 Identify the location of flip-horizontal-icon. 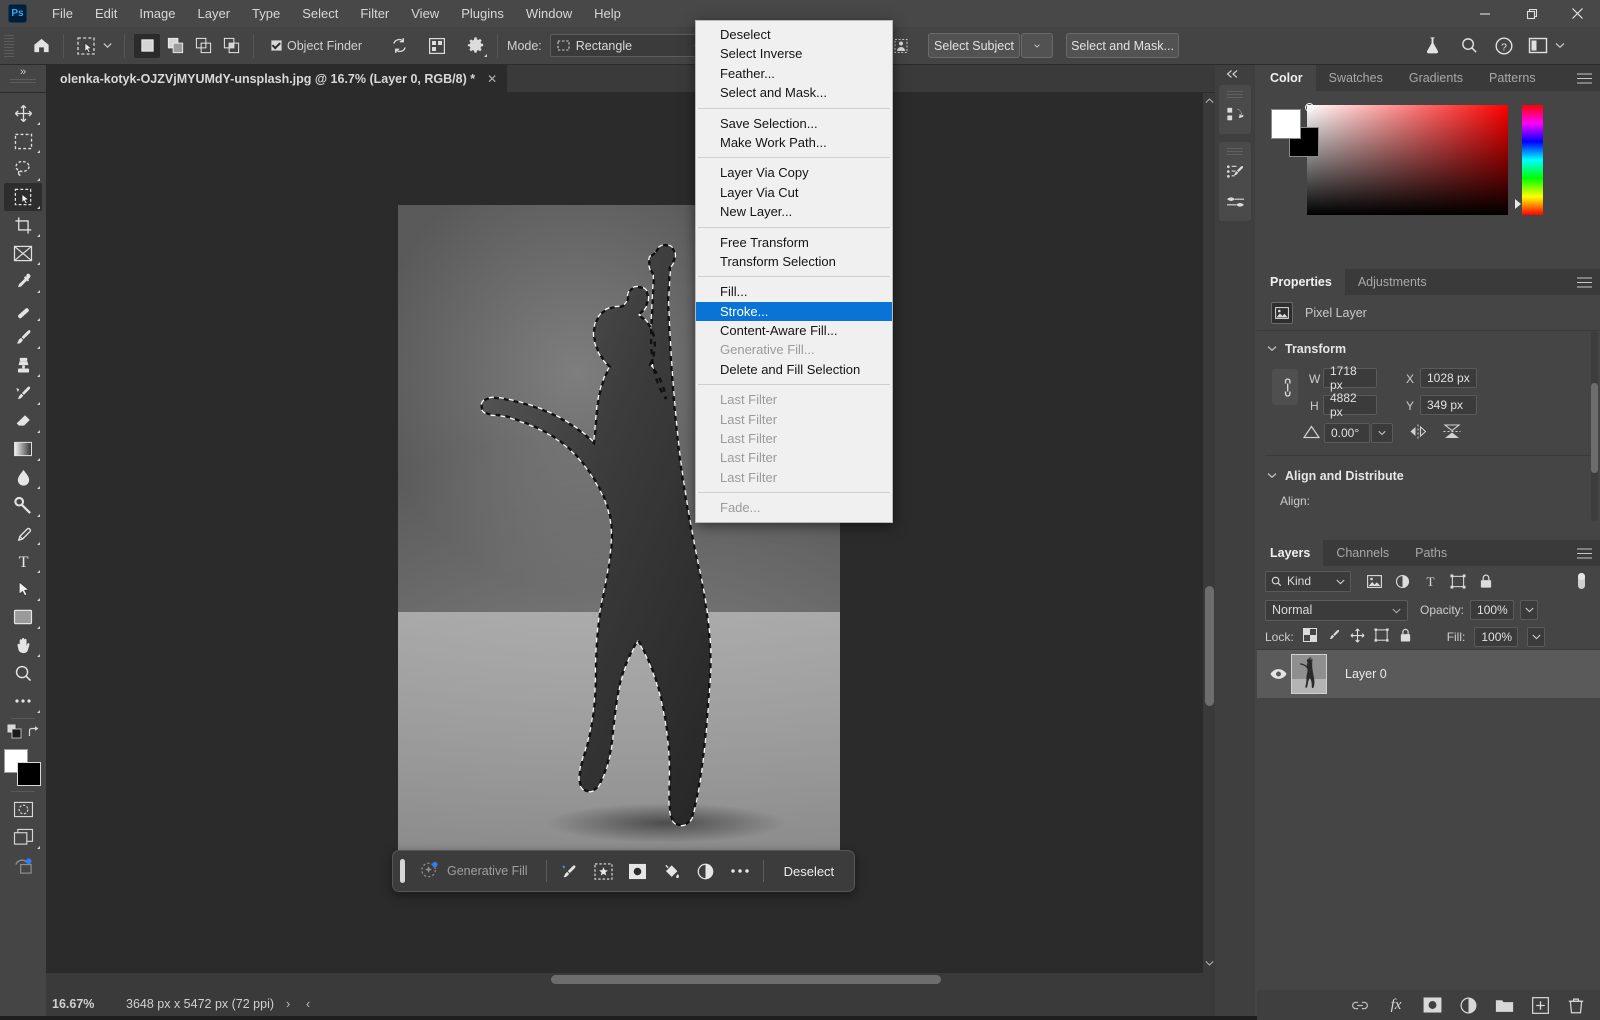
(1418, 433).